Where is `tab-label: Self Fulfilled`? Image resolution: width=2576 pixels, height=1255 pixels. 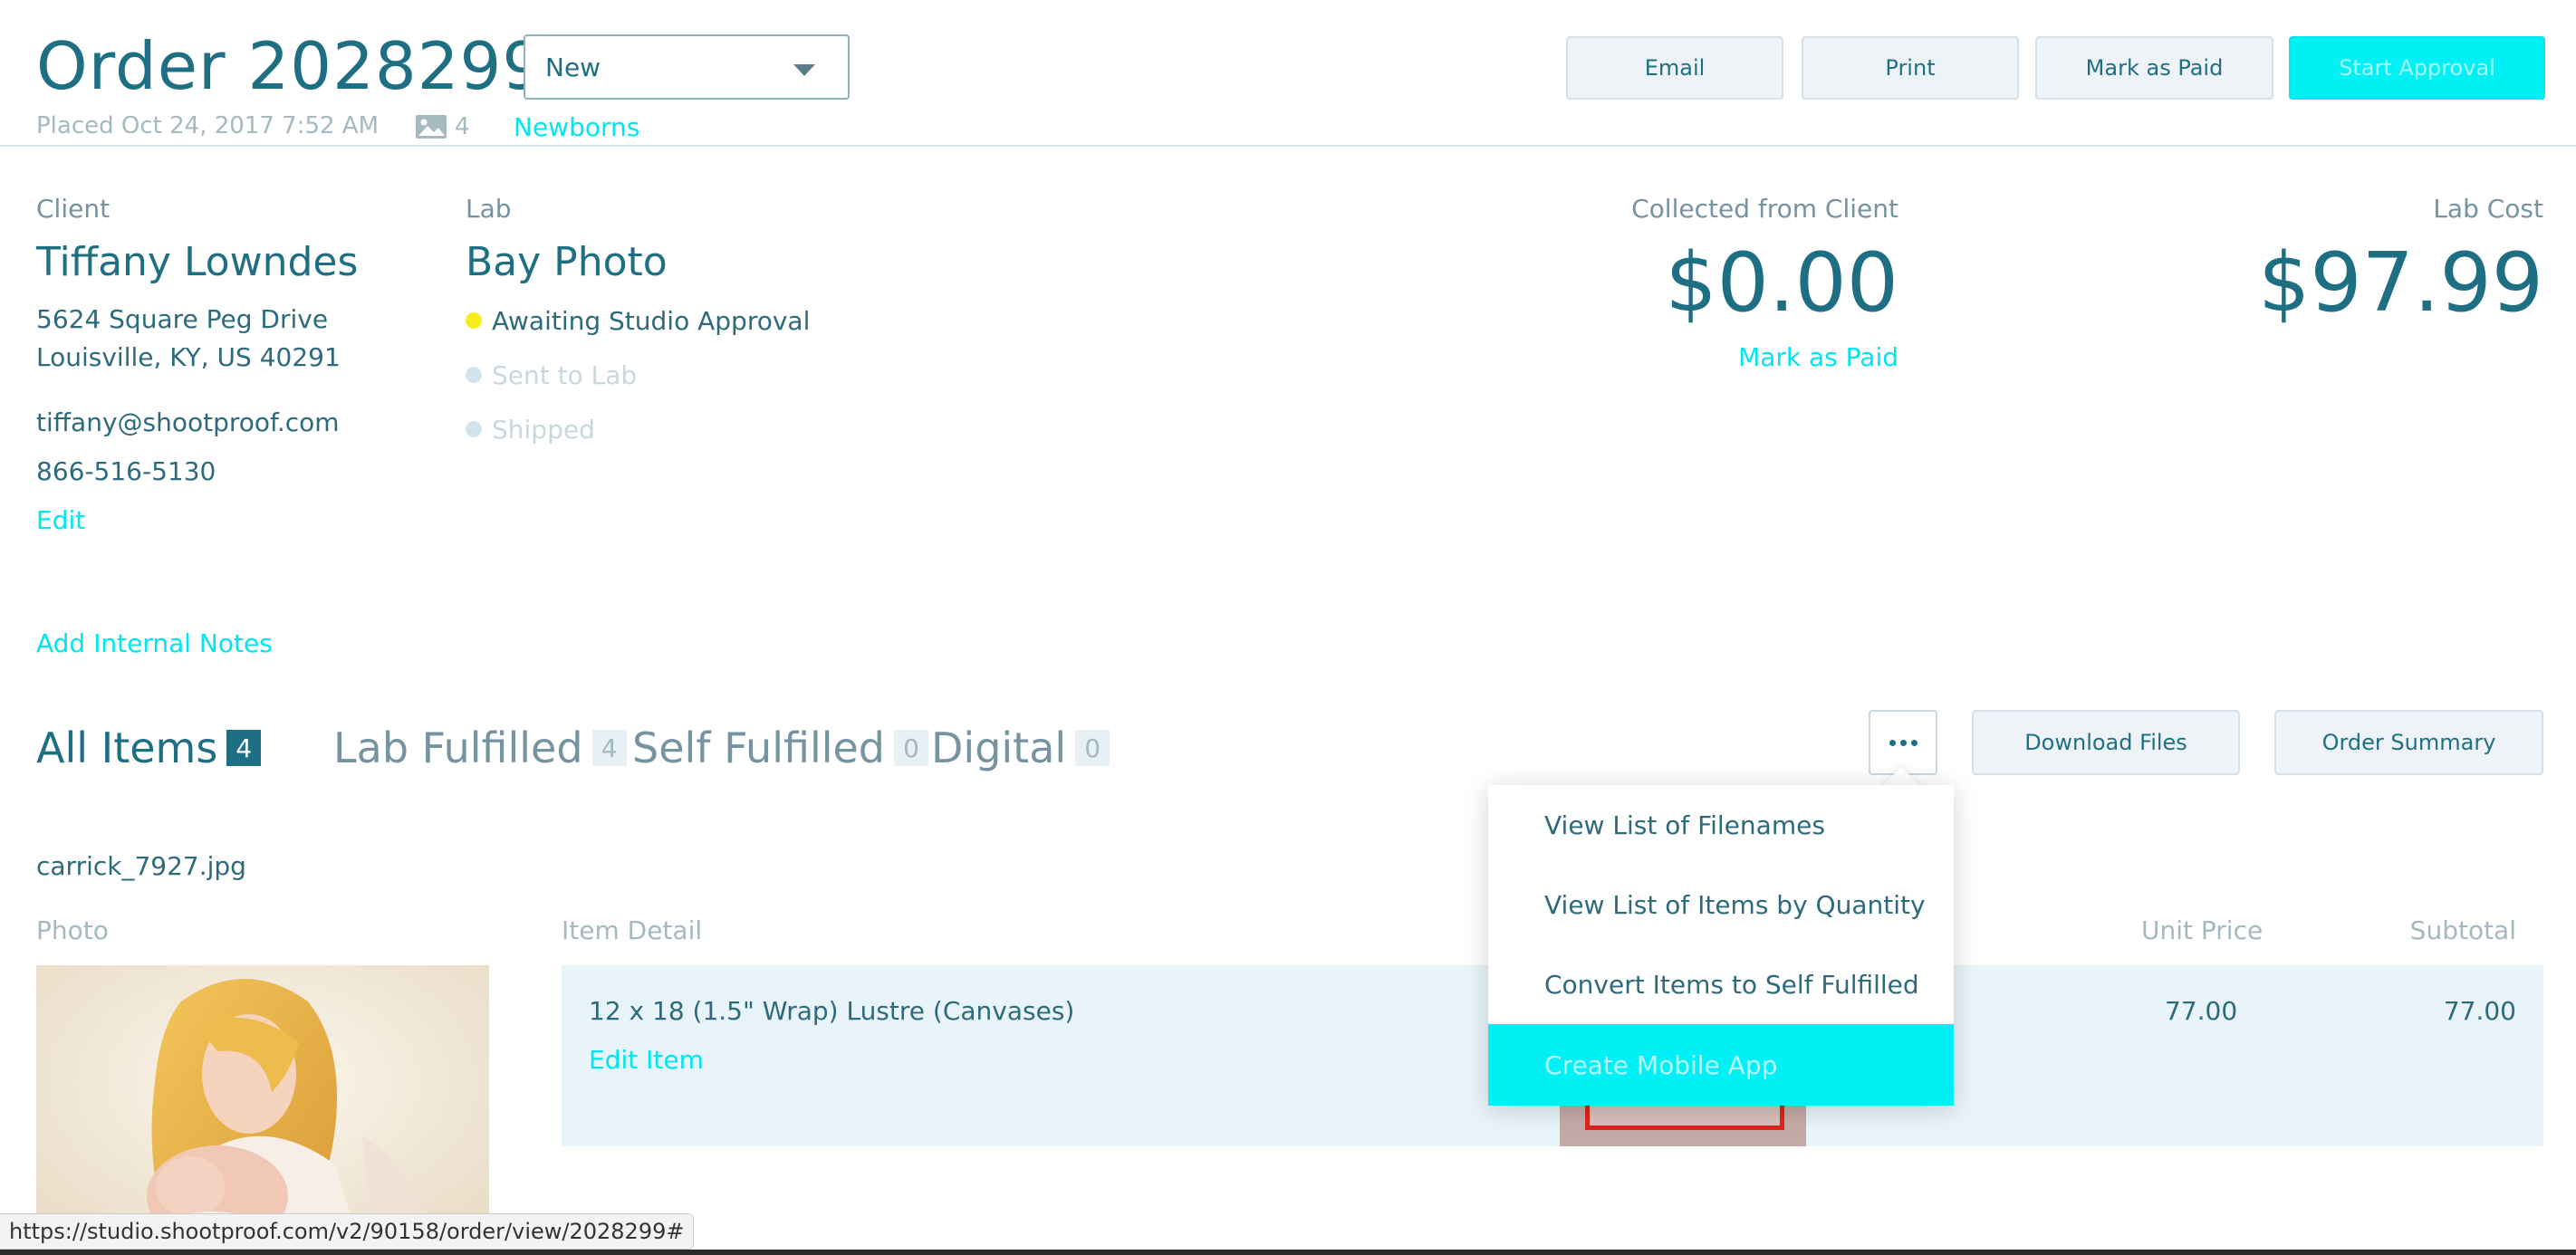 tab-label: Self Fulfilled is located at coordinates (759, 747).